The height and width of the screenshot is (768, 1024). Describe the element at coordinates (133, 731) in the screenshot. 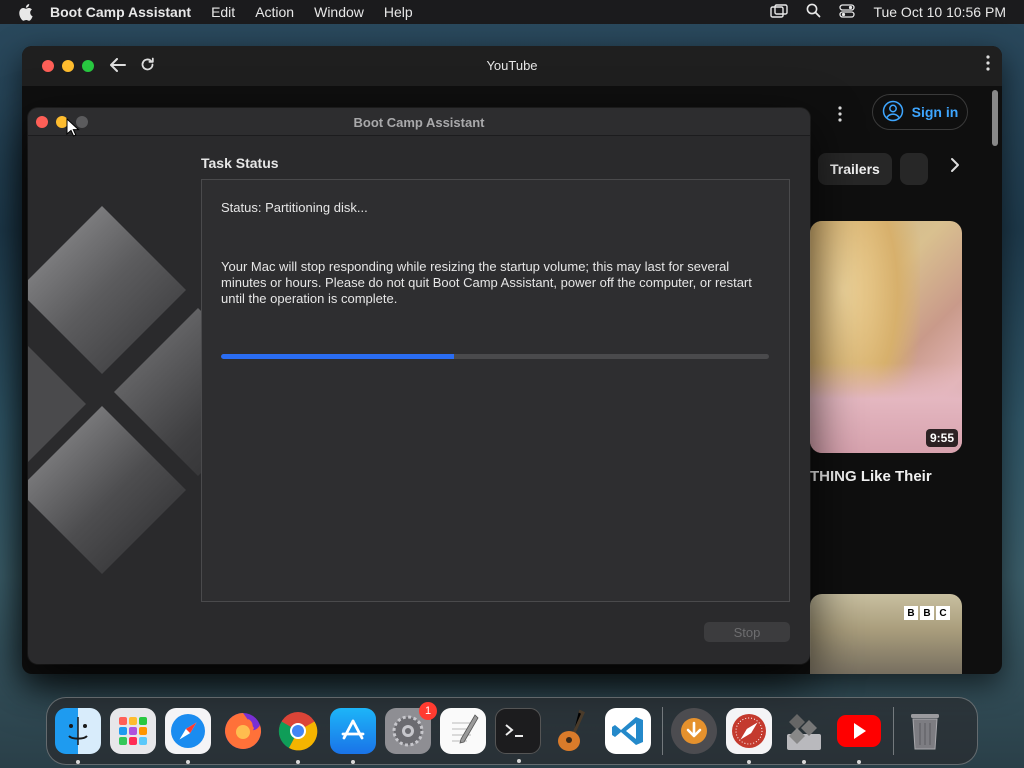

I see `launchpad-icon` at that location.